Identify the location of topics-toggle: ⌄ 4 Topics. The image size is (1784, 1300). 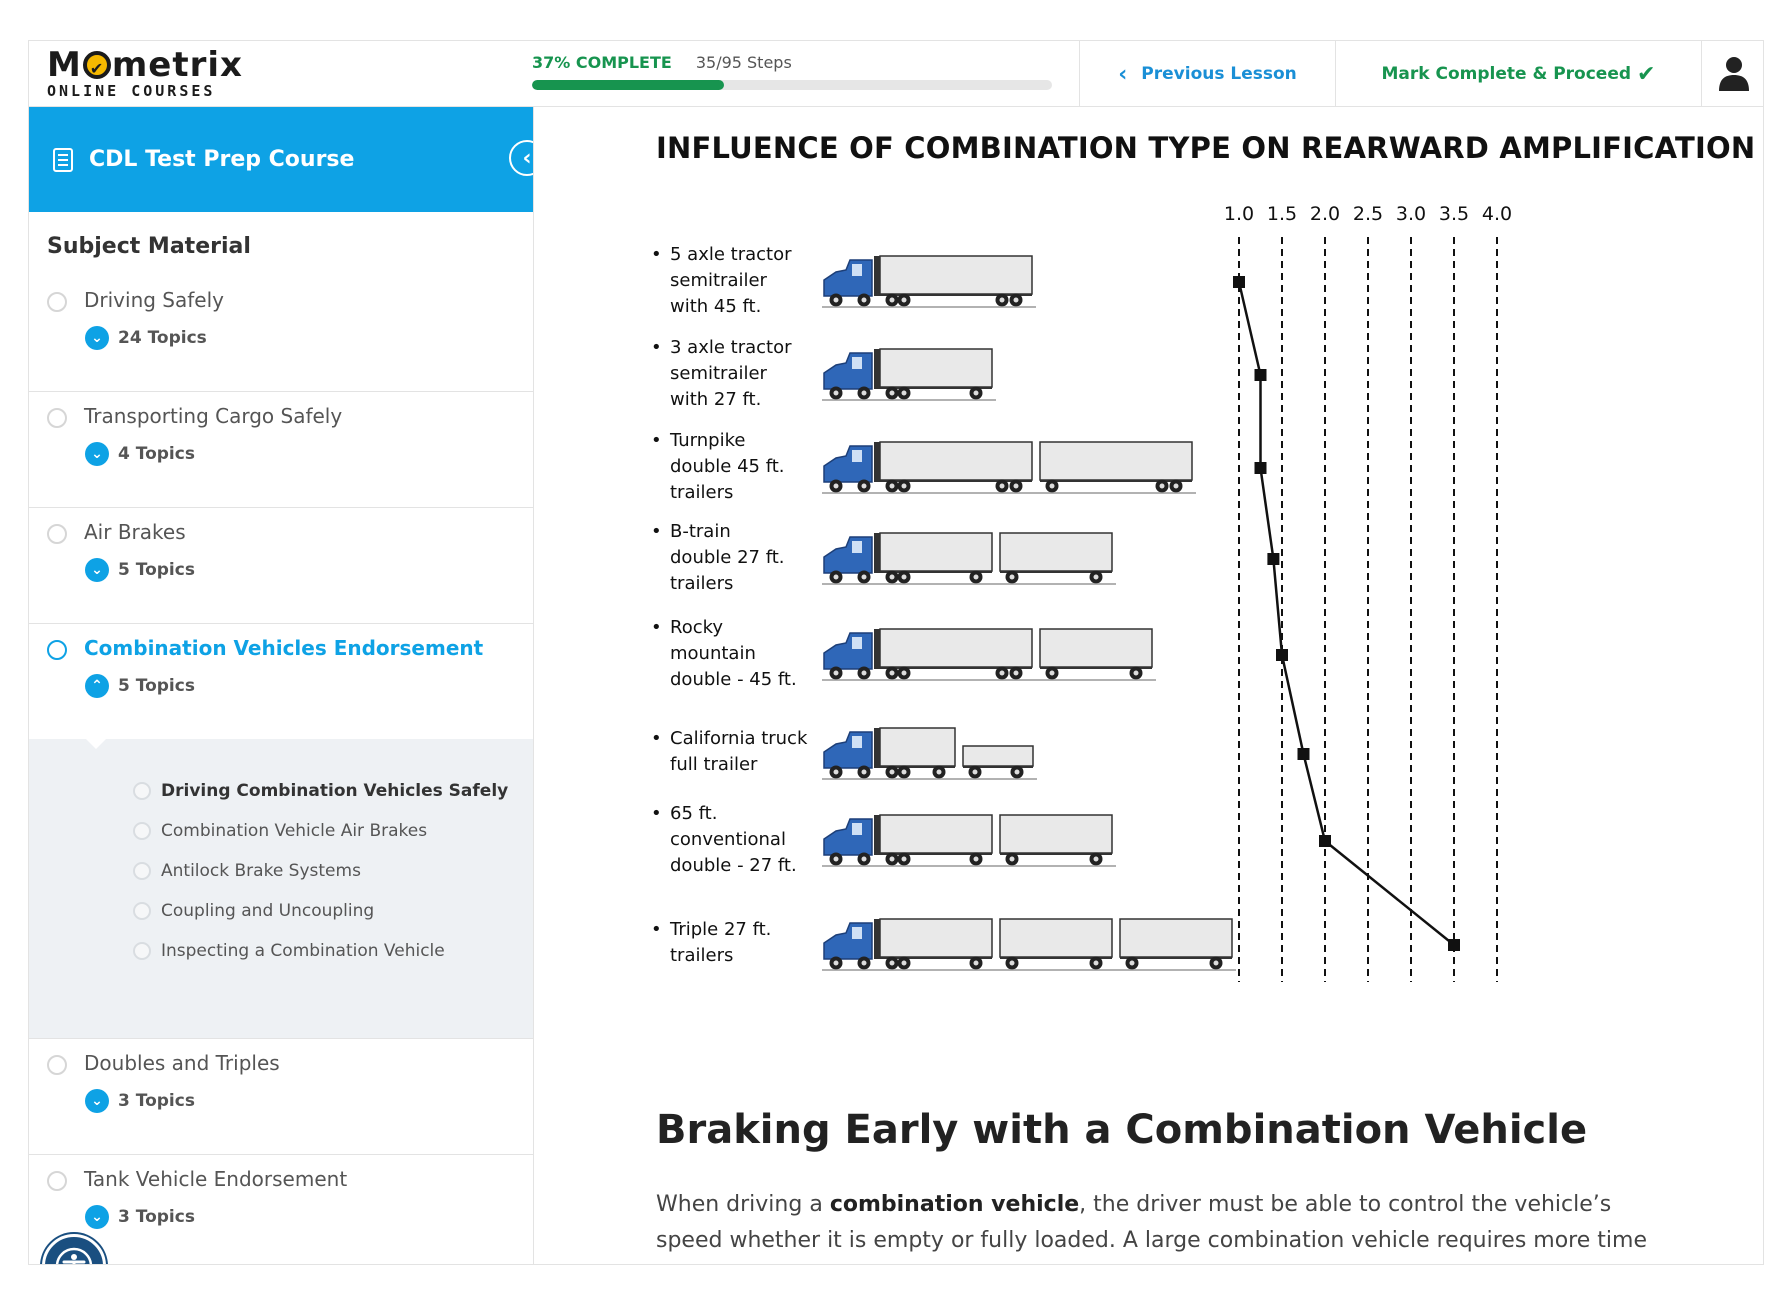
(140, 454).